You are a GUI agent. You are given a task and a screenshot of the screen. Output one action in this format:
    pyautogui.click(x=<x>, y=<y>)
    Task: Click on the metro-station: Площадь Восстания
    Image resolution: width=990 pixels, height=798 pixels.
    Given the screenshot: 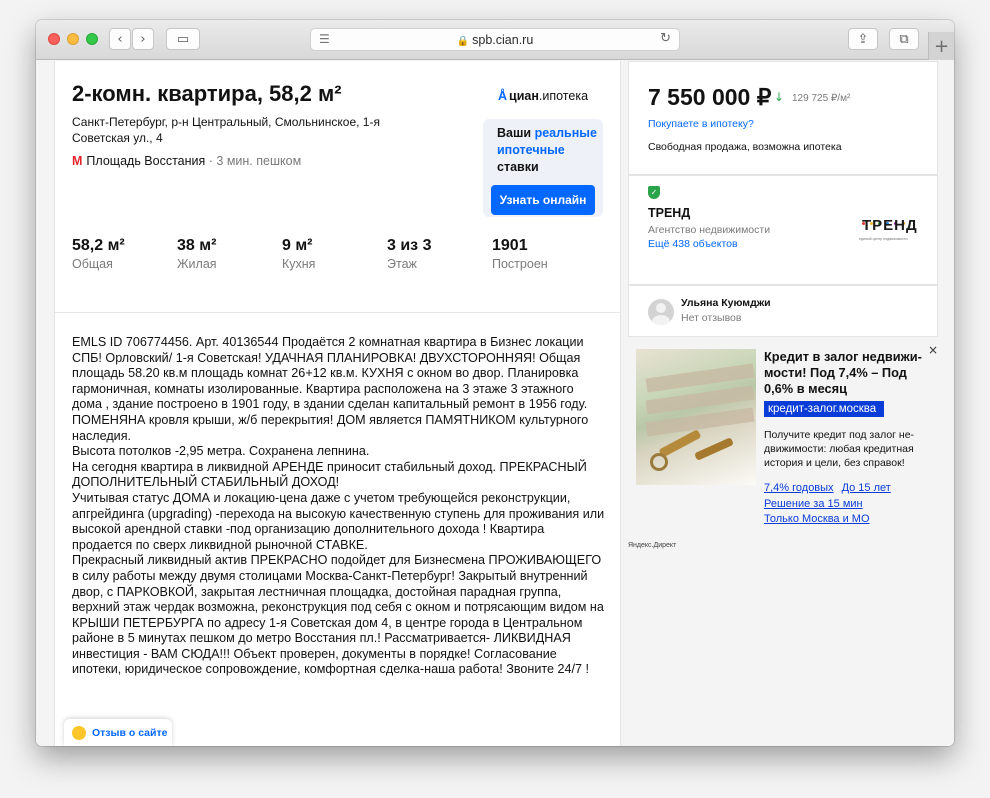 What is the action you would take?
    pyautogui.click(x=145, y=161)
    